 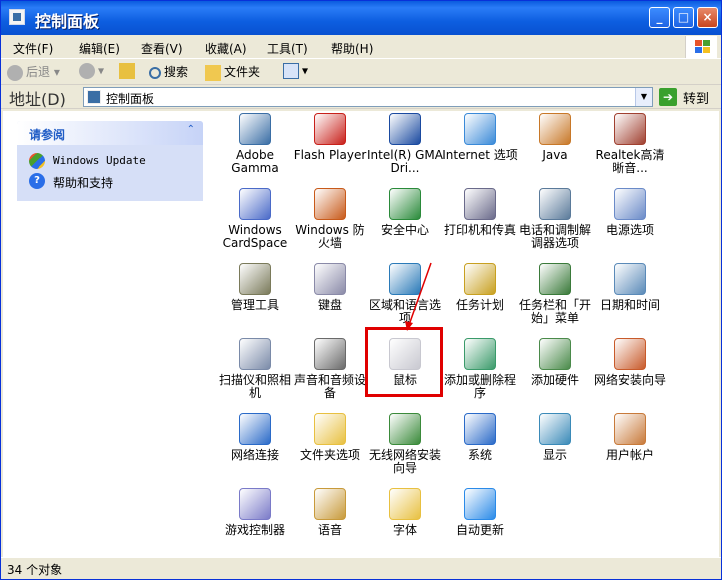 What do you see at coordinates (128, 71) in the screenshot?
I see `up-folder-button` at bounding box center [128, 71].